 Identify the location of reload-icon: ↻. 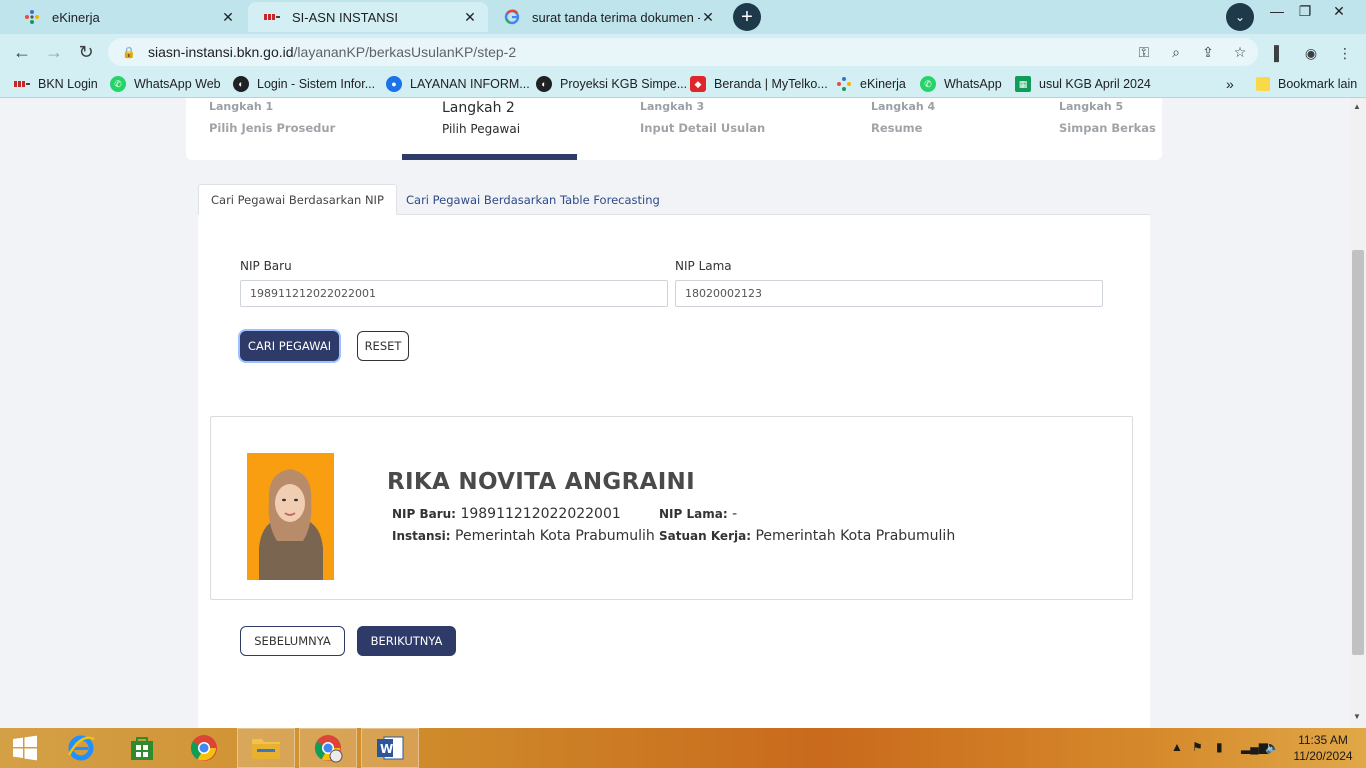
(86, 52).